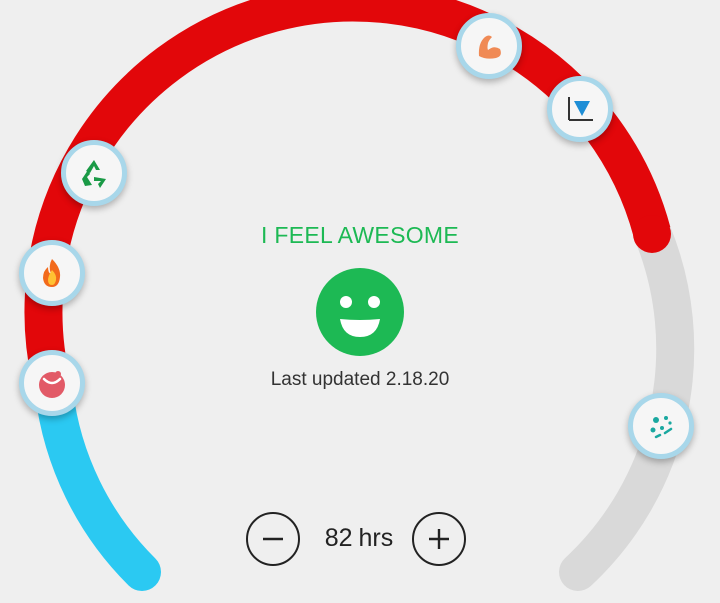  Describe the element at coordinates (360, 235) in the screenshot. I see `mood-label: I FEEL AWESOME` at that location.